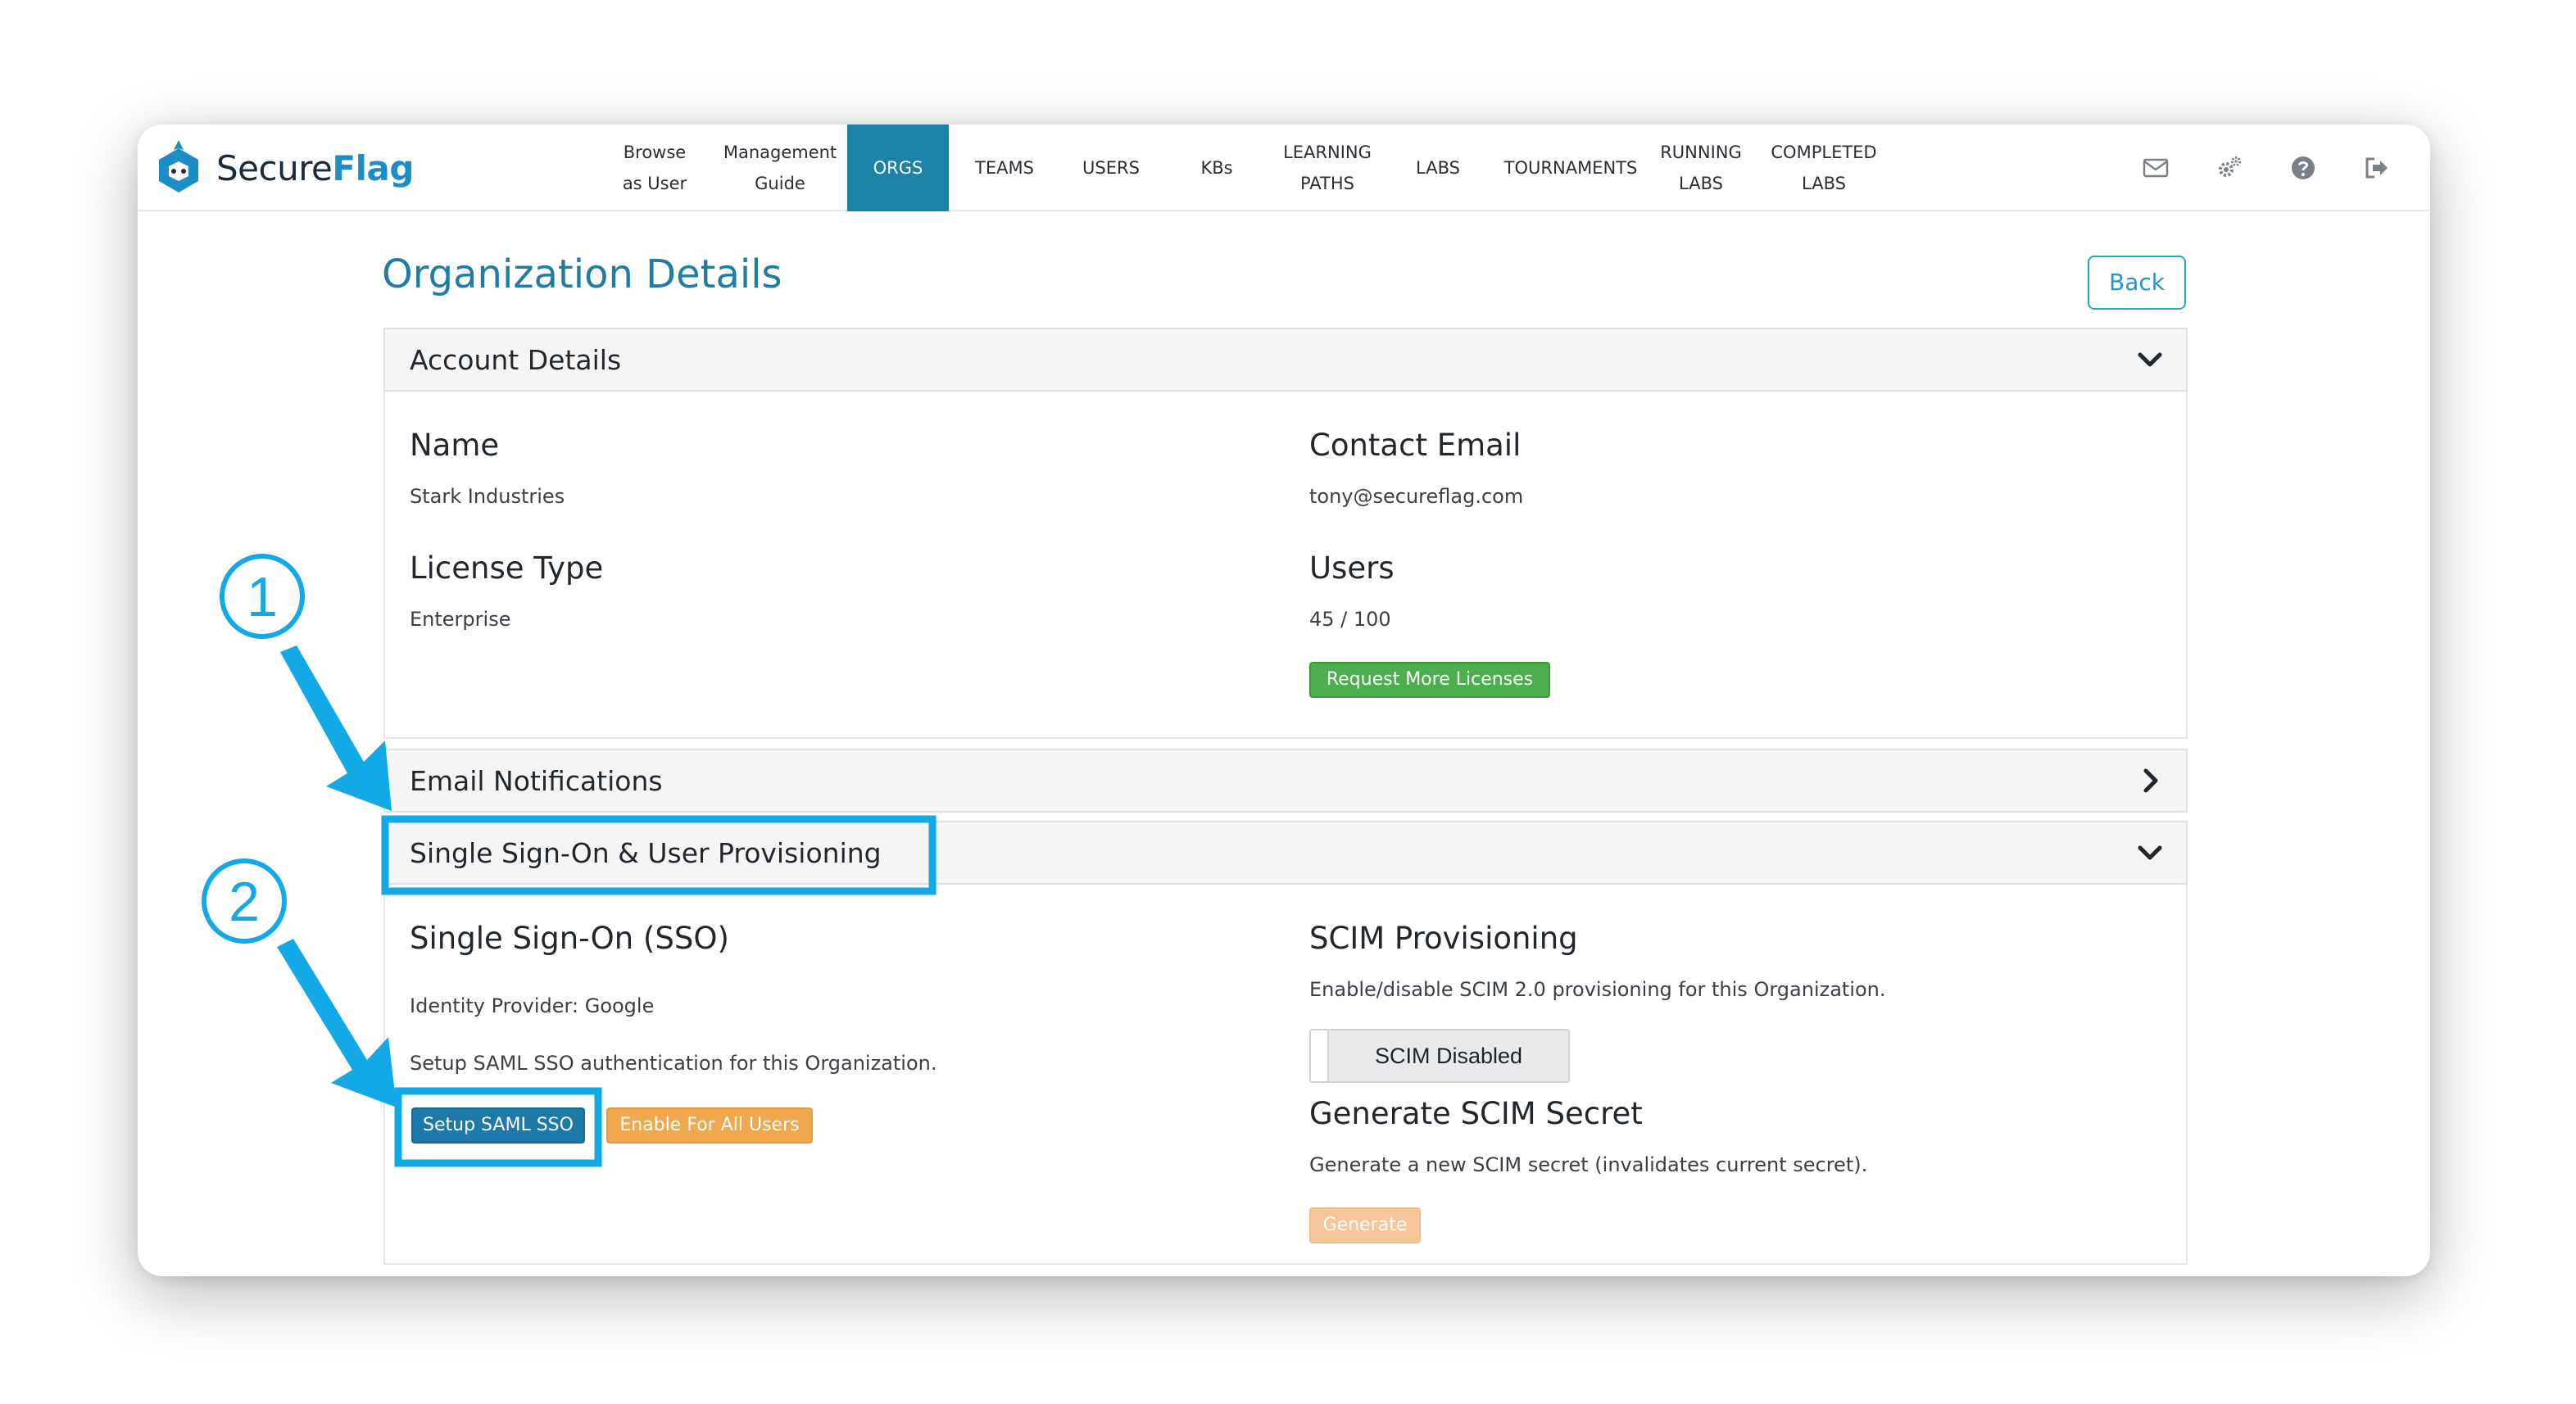 This screenshot has width=2576, height=1404. What do you see at coordinates (1416, 496) in the screenshot?
I see `contact-email-value: tony@secureflag.com` at bounding box center [1416, 496].